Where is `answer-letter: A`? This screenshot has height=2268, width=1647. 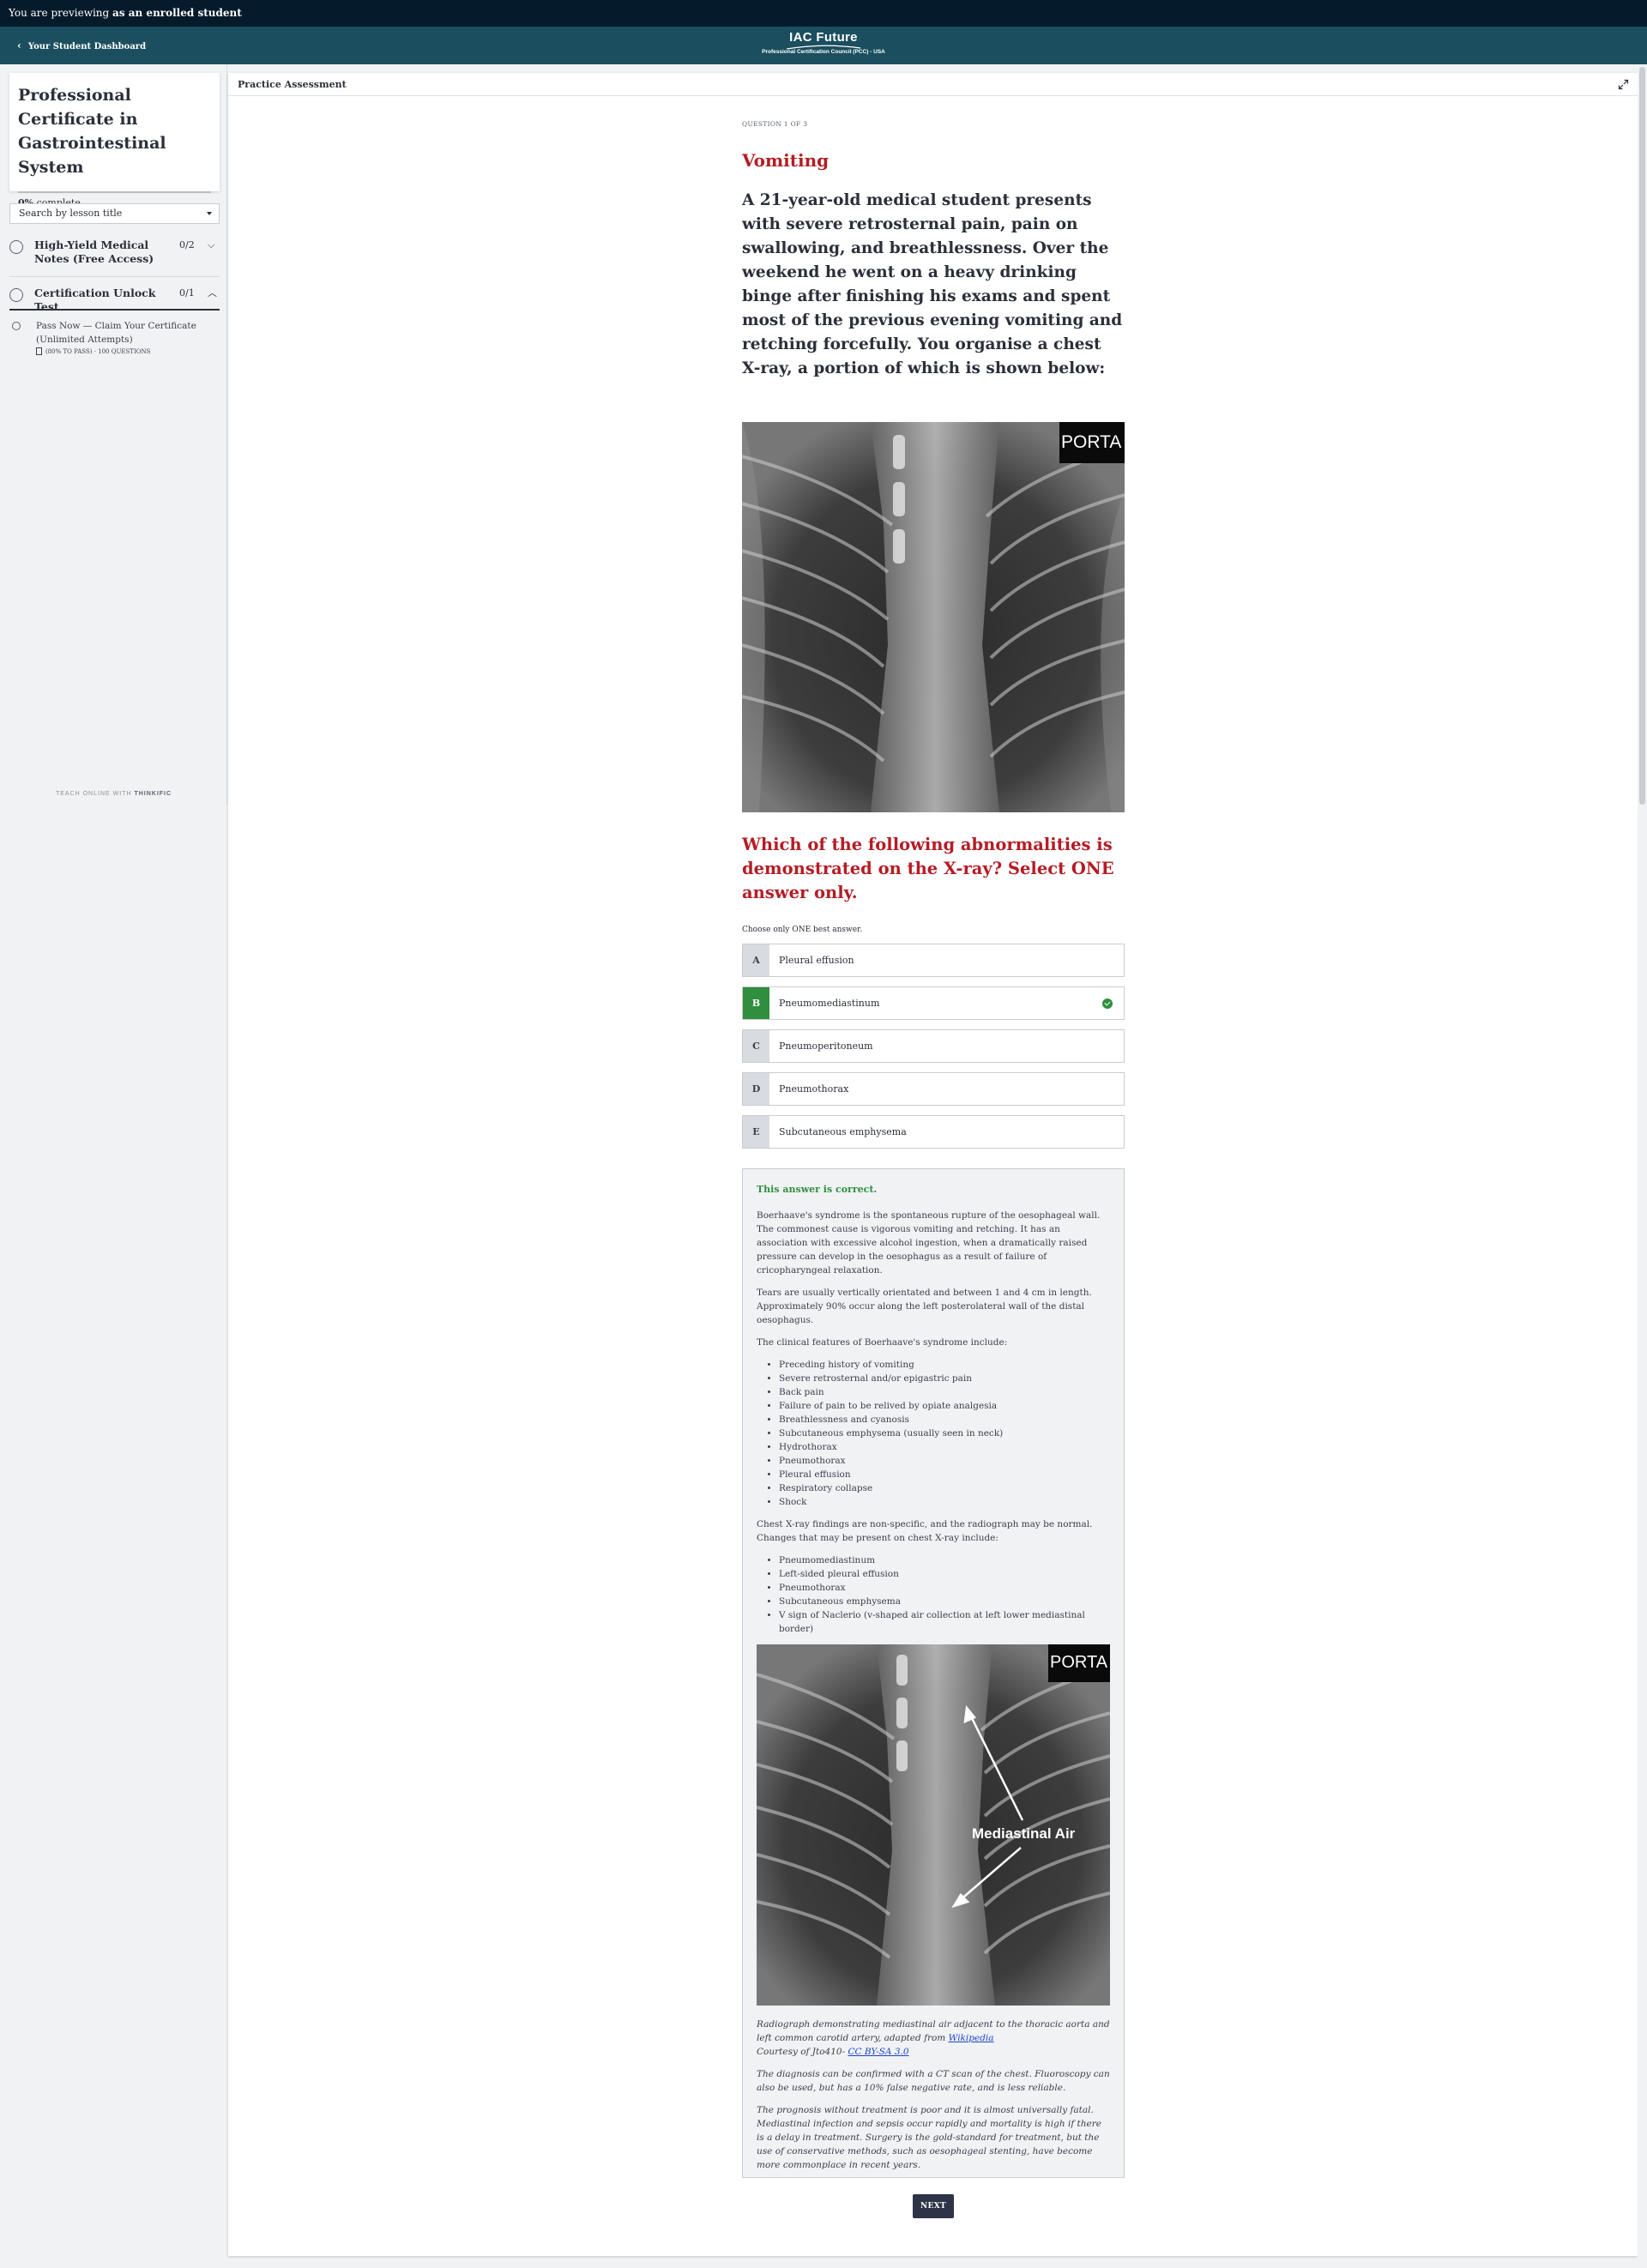
answer-letter: A is located at coordinates (756, 960).